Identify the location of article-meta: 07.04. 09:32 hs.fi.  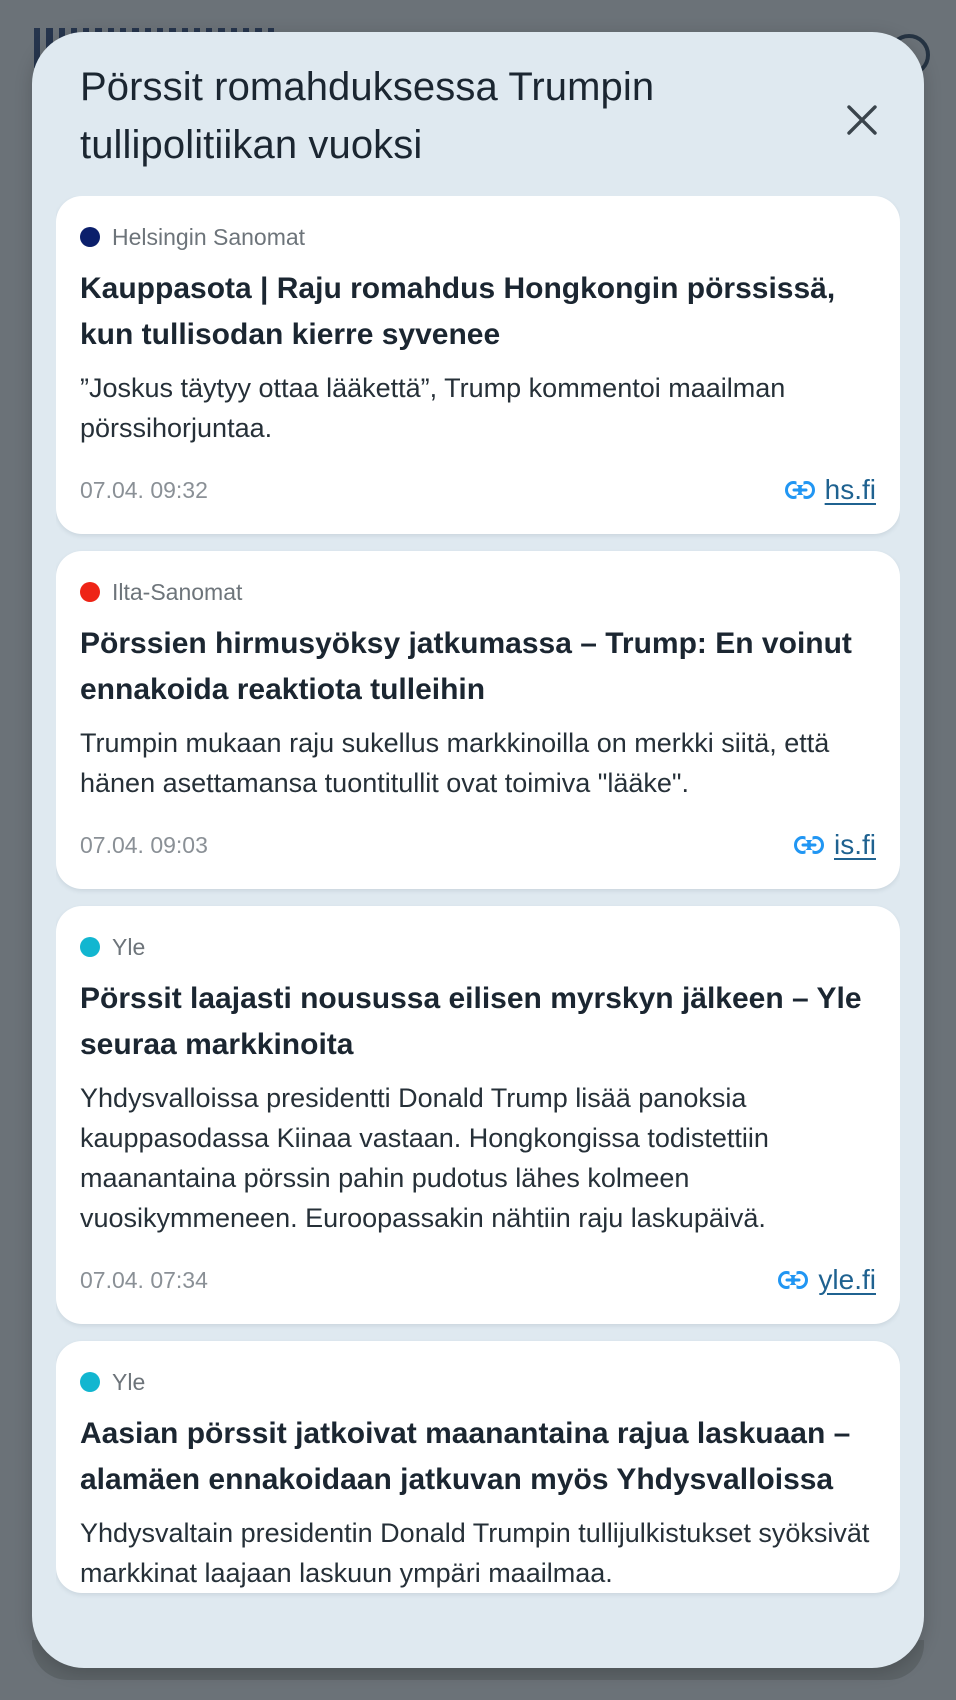
(478, 501).